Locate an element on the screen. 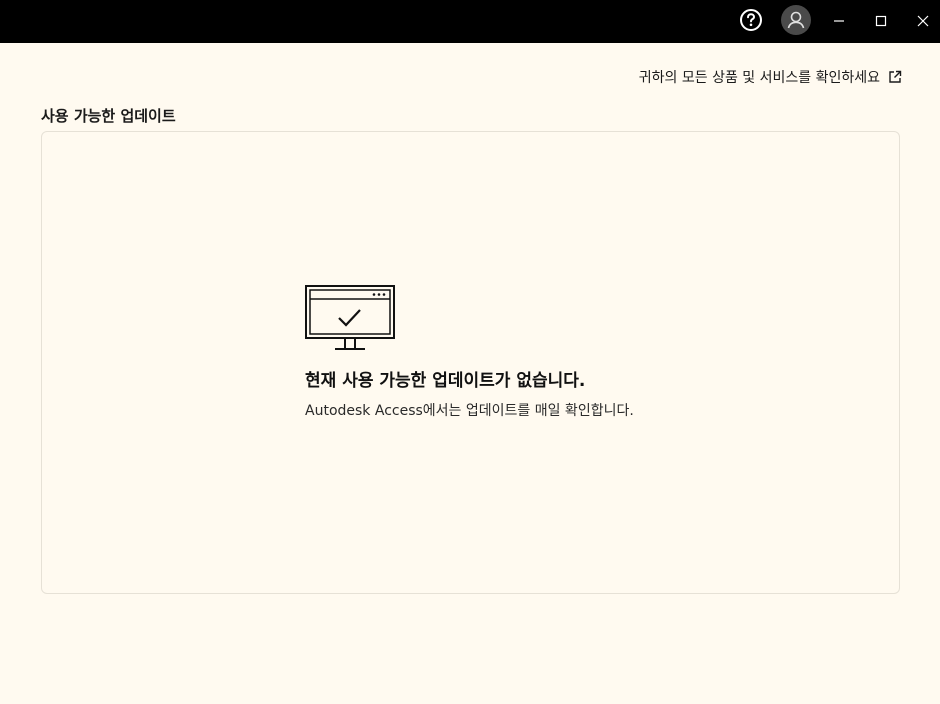 The width and height of the screenshot is (940, 704). minimize-button is located at coordinates (839, 21).